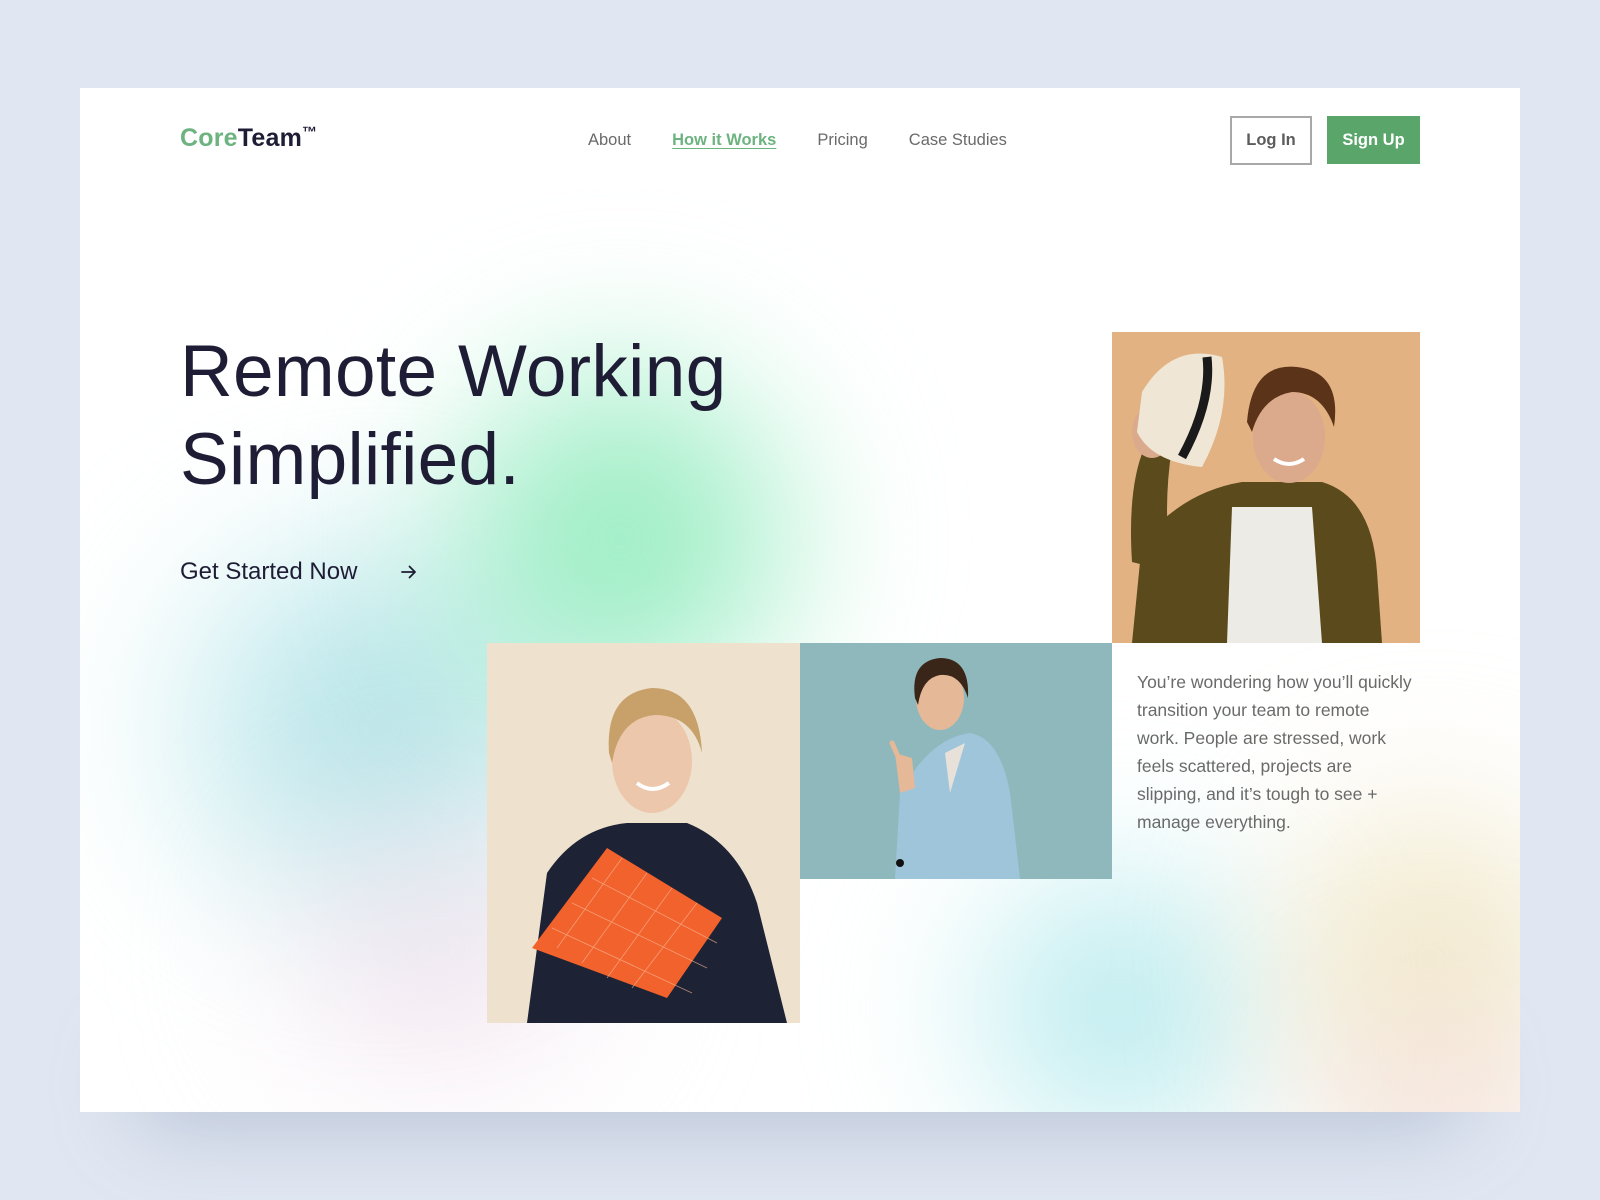  I want to click on woman-pointing-photo, so click(956, 761).